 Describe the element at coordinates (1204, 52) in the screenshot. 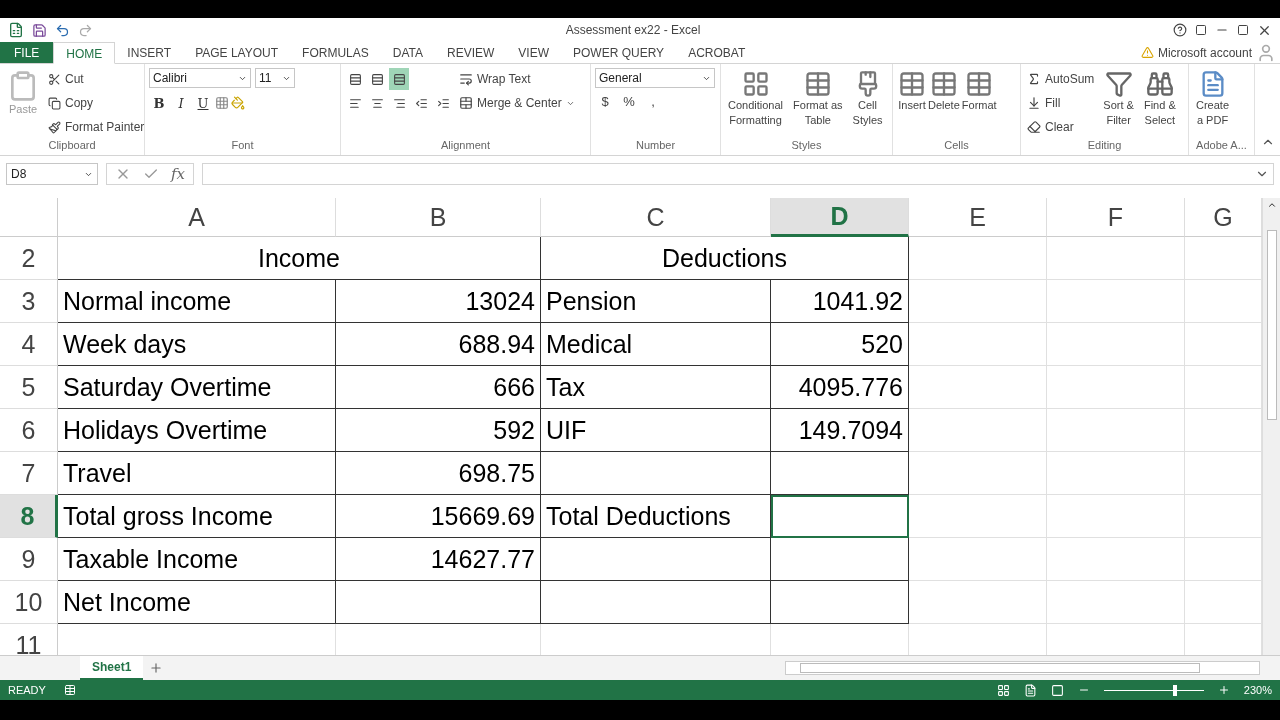

I see `account-link: Microsoft account` at that location.